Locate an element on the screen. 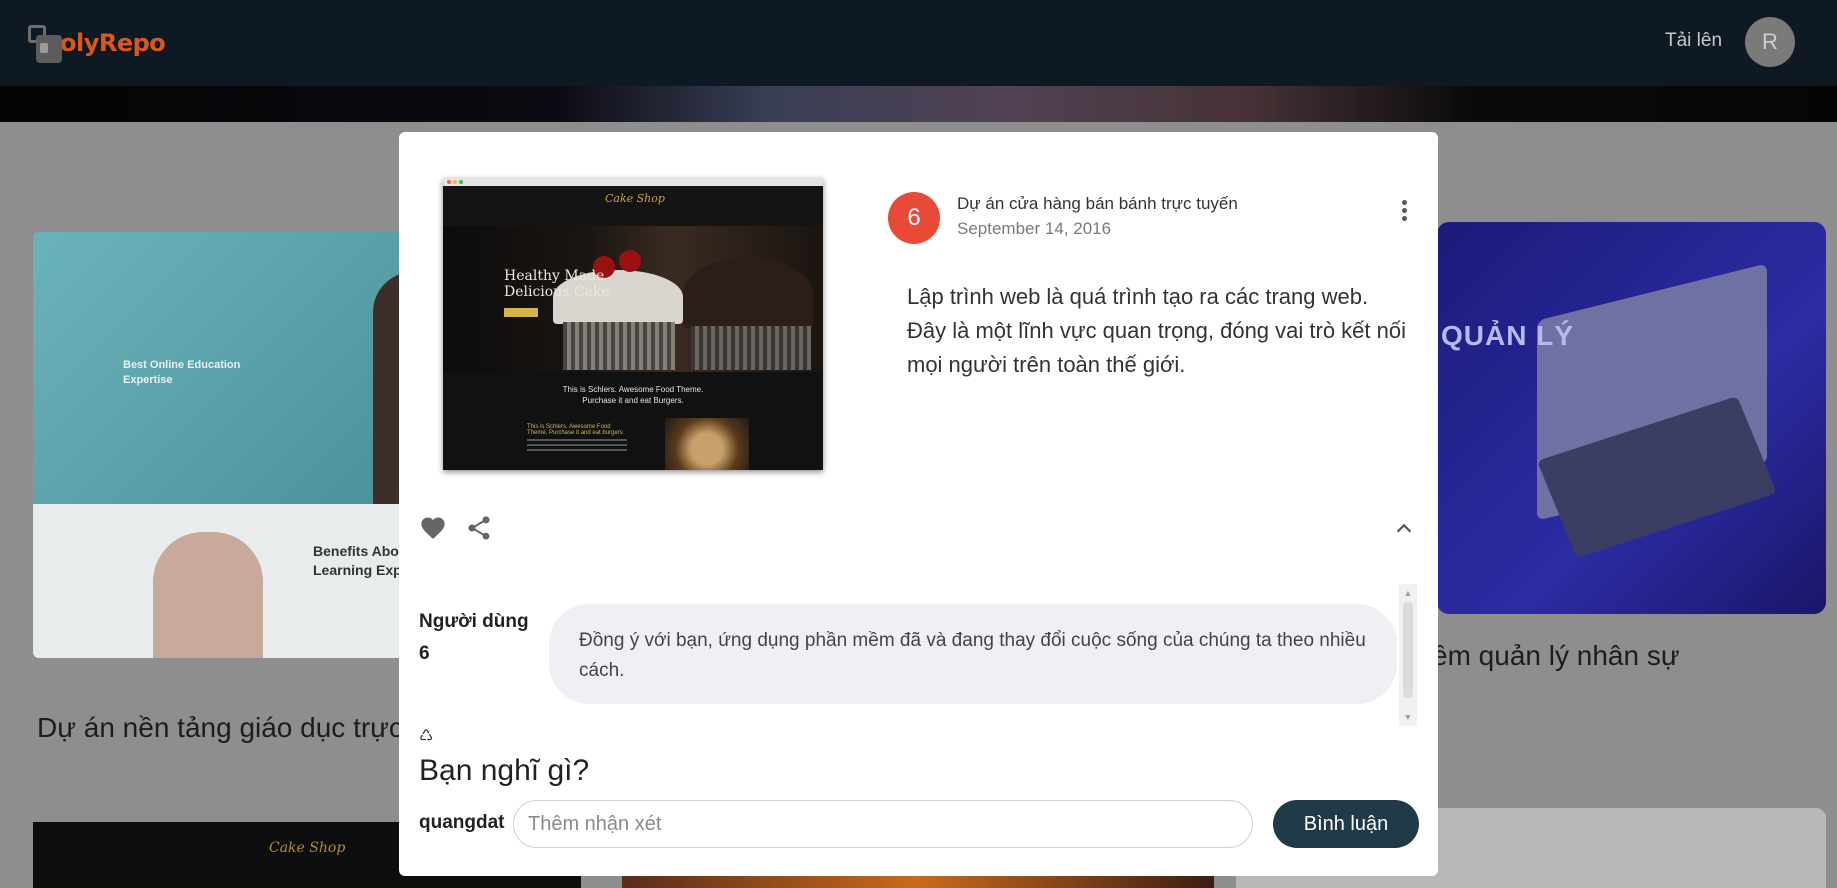 This screenshot has width=1837, height=888. heart-icon is located at coordinates (434, 529).